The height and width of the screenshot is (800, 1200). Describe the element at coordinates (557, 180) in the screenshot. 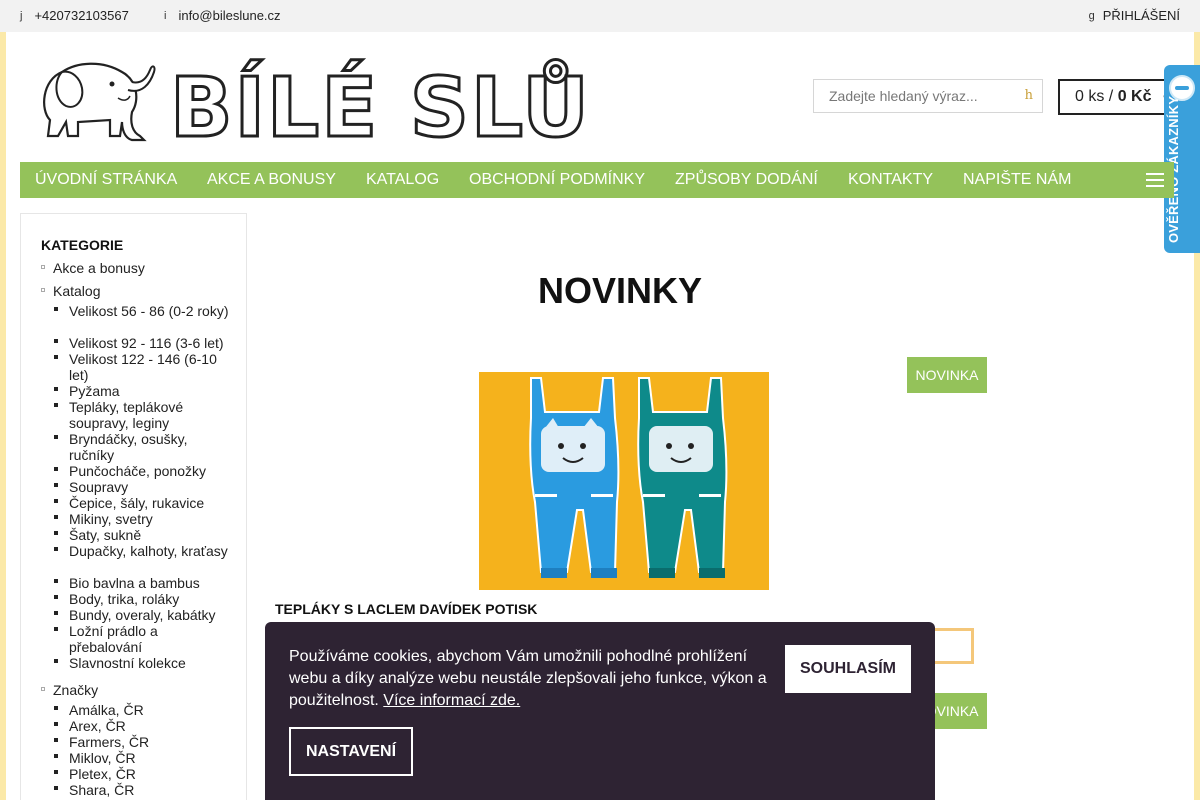

I see `nav-terms: OBCHODNÍ PODMÍNKY` at that location.